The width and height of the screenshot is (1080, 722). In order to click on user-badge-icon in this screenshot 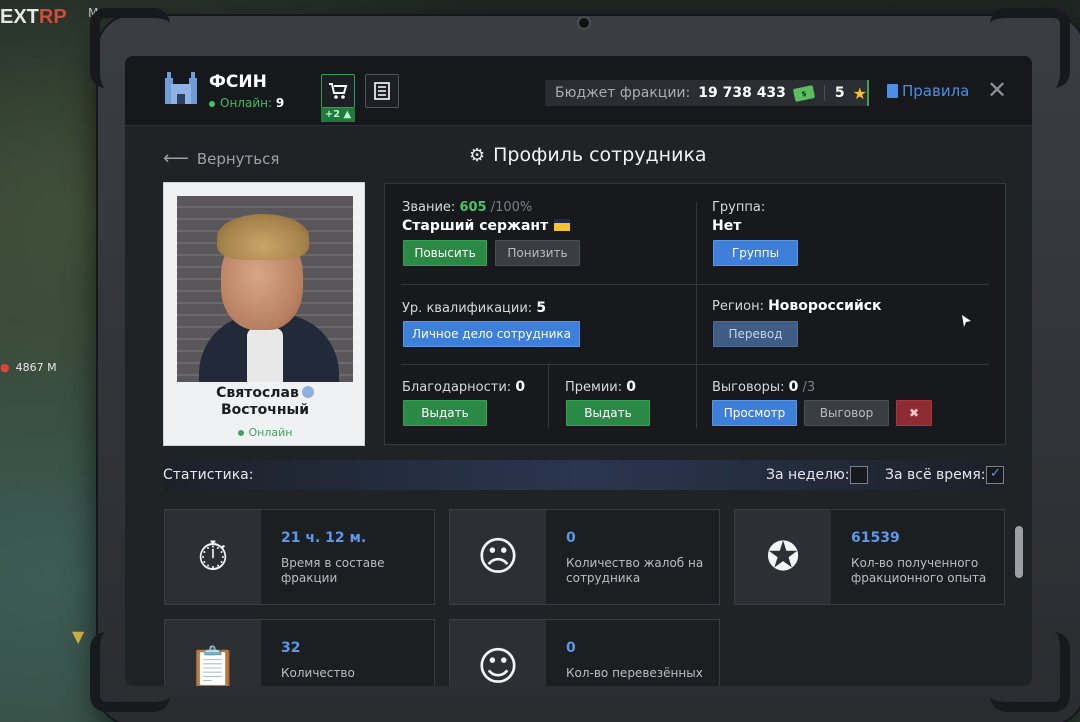, I will do `click(307, 392)`.